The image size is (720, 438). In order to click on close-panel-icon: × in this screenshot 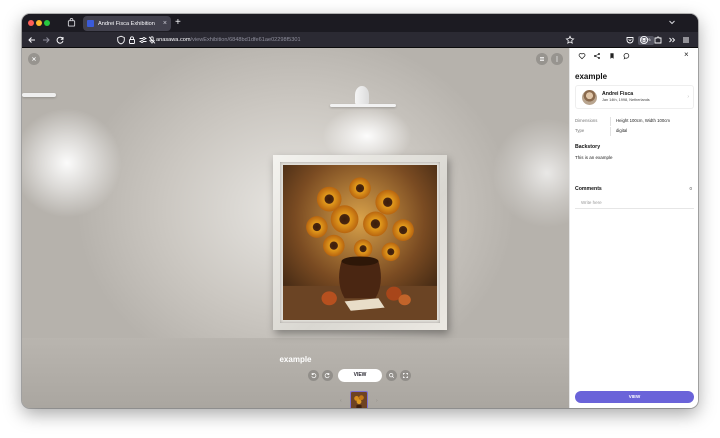, I will do `click(686, 55)`.